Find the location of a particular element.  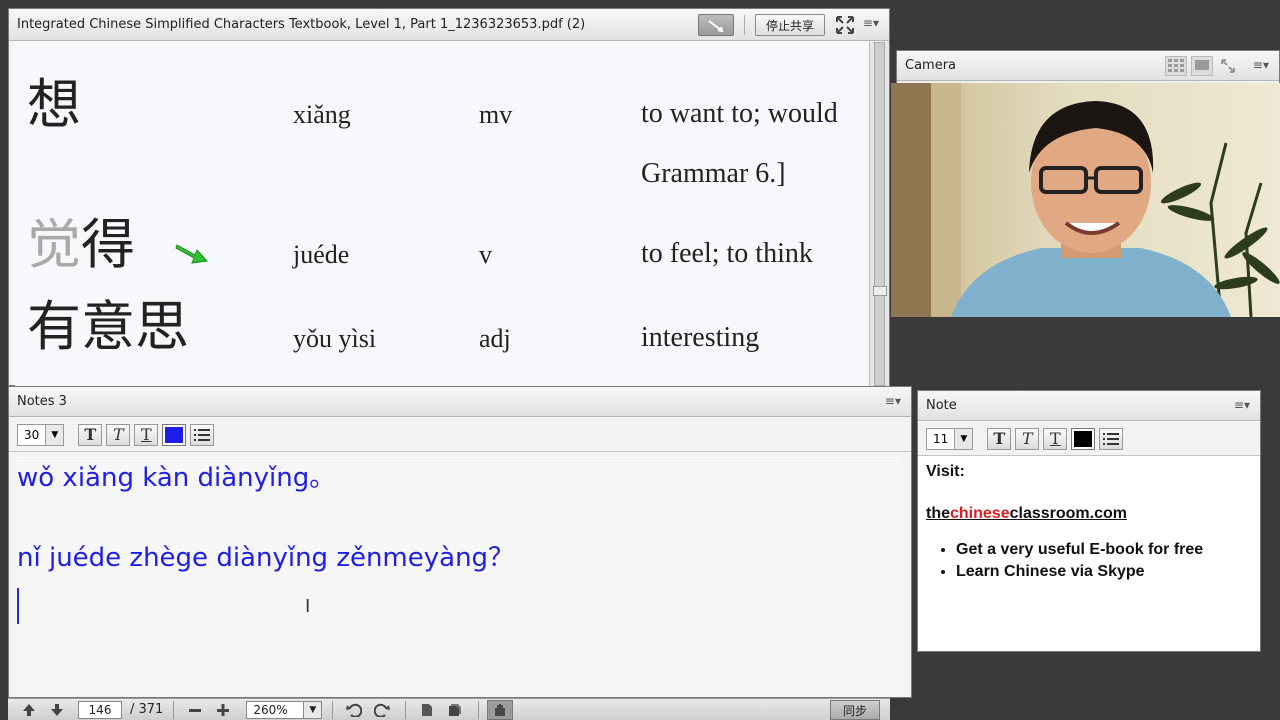

ibeam-cursor-icon: I is located at coordinates (308, 606).